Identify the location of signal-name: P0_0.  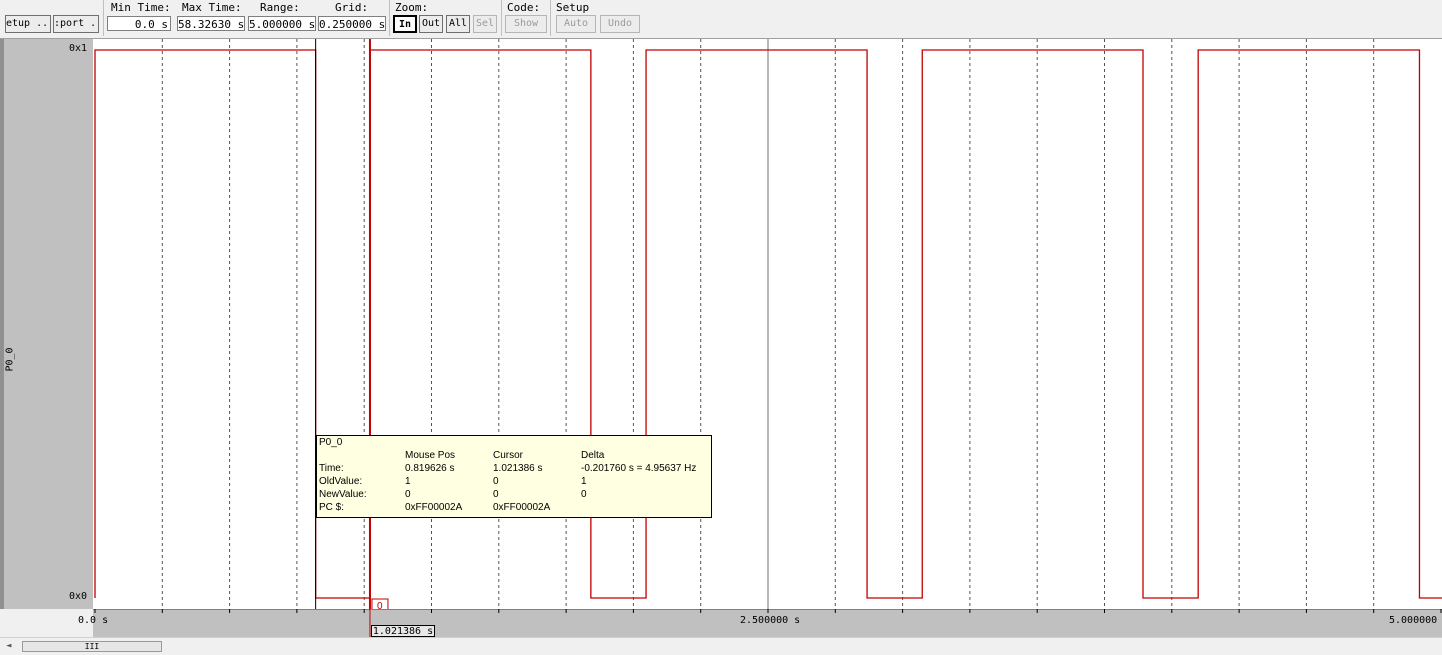
(10, 359).